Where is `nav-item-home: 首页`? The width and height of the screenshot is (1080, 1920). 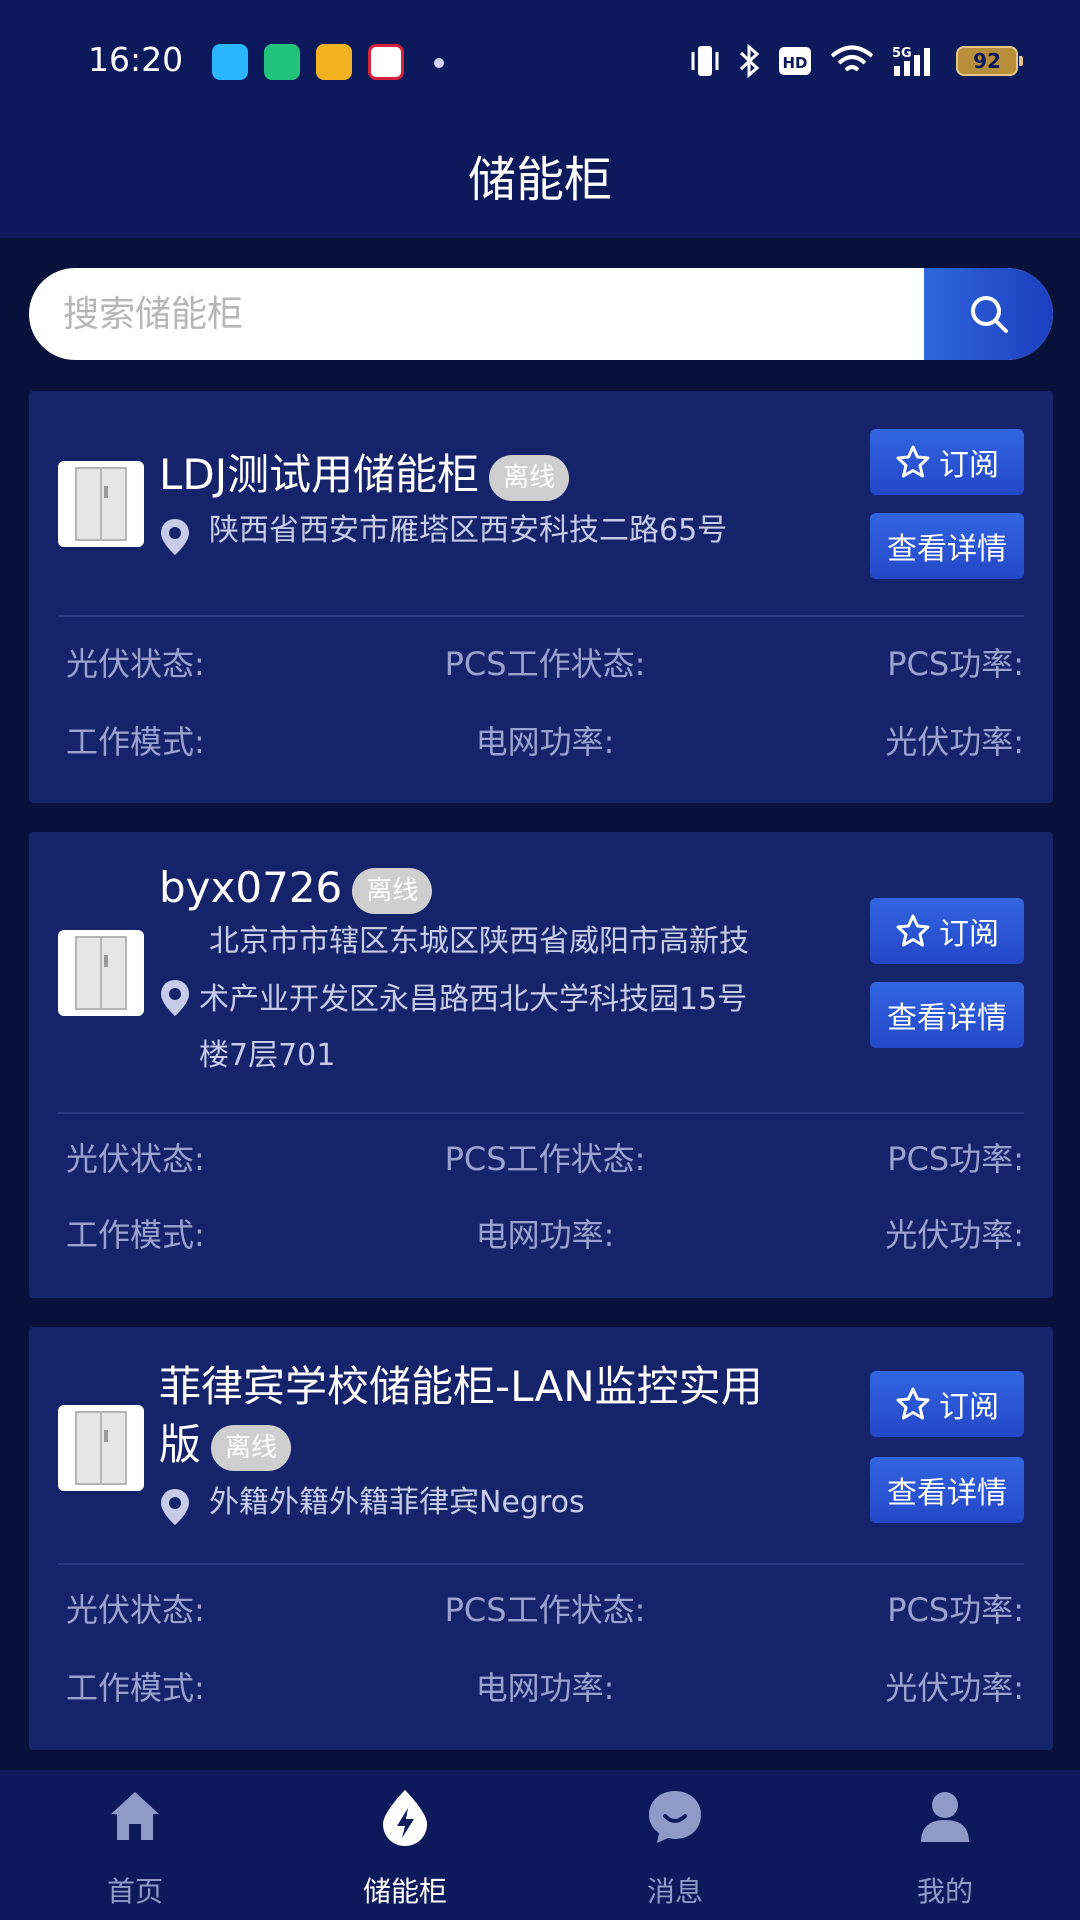 nav-item-home: 首页 is located at coordinates (135, 1845).